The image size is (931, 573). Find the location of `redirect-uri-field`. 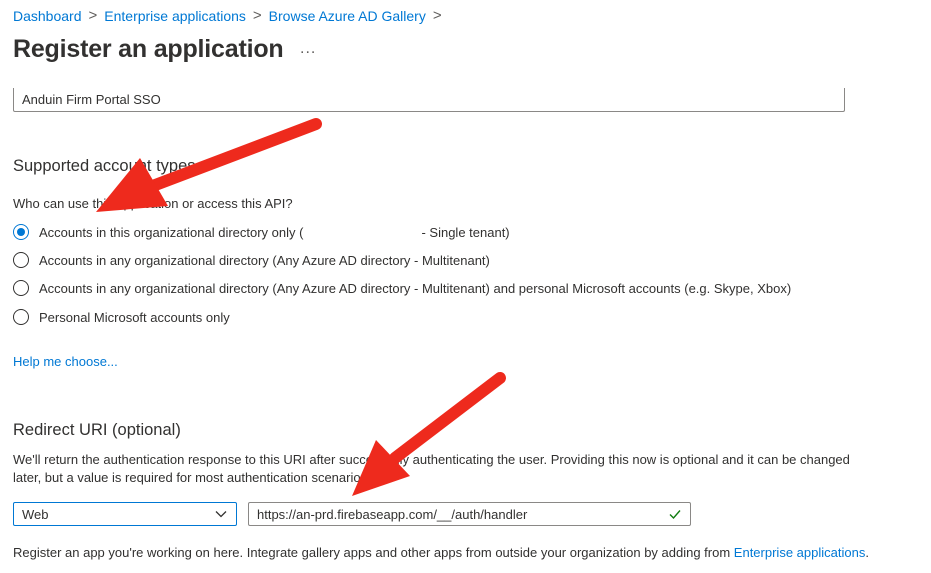

redirect-uri-field is located at coordinates (469, 514).